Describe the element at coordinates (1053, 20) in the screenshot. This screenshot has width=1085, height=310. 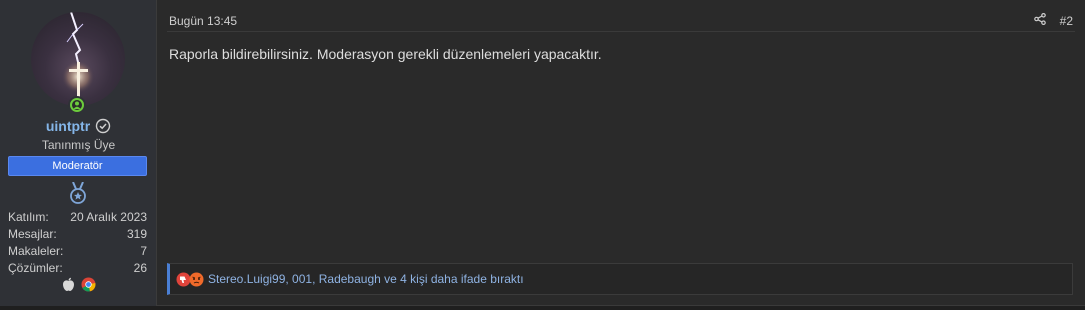
I see `post-header-actions: #2` at that location.